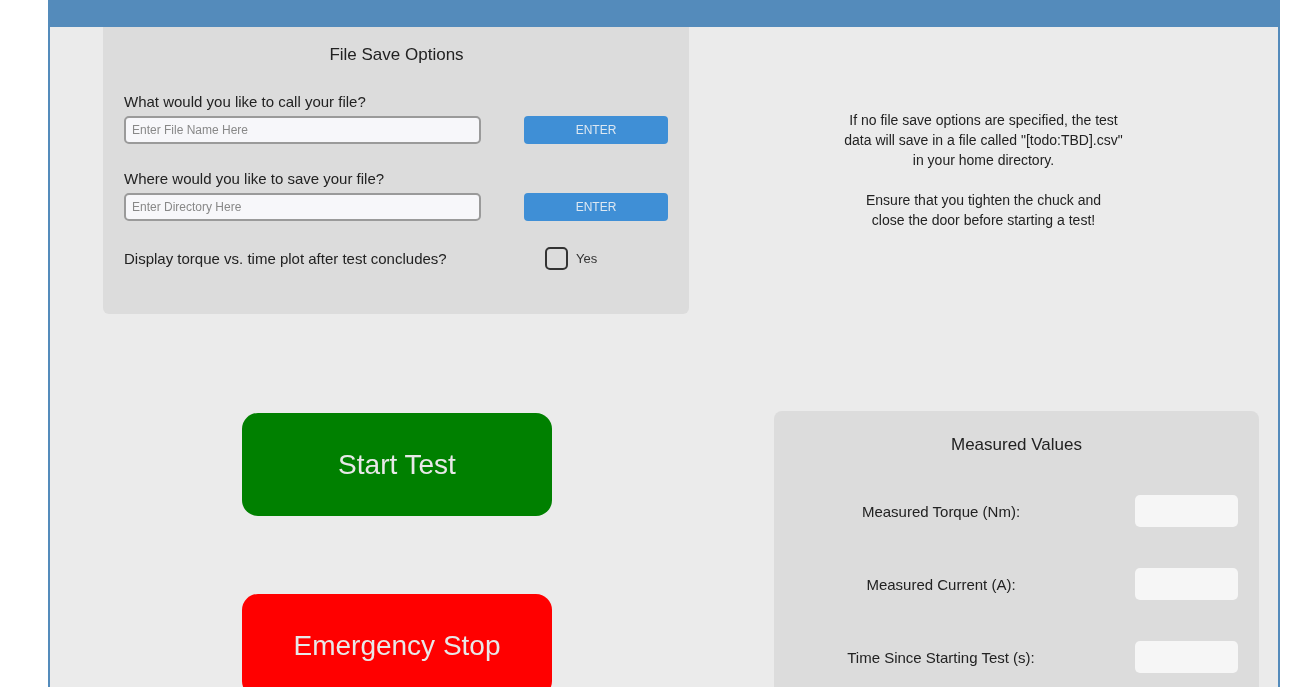 The width and height of the screenshot is (1311, 687). I want to click on field-label: Where would you like to save your file?, so click(255, 178).